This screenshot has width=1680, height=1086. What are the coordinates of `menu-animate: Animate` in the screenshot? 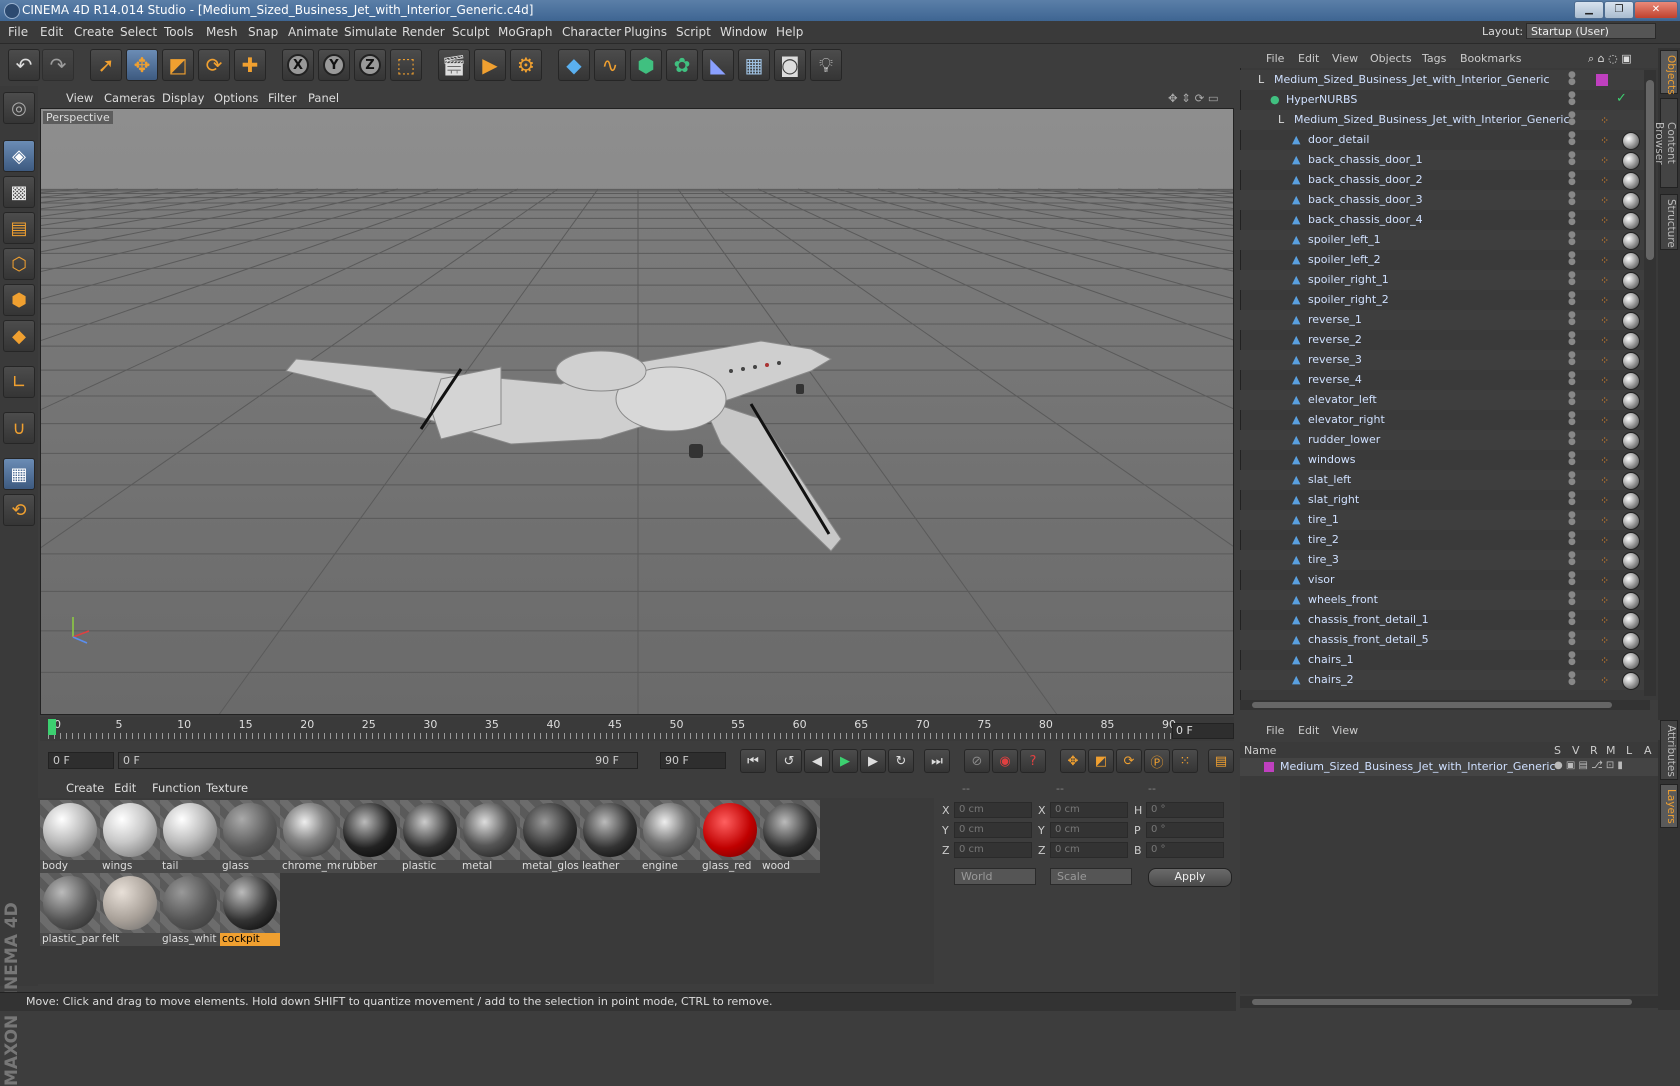 It's located at (313, 32).